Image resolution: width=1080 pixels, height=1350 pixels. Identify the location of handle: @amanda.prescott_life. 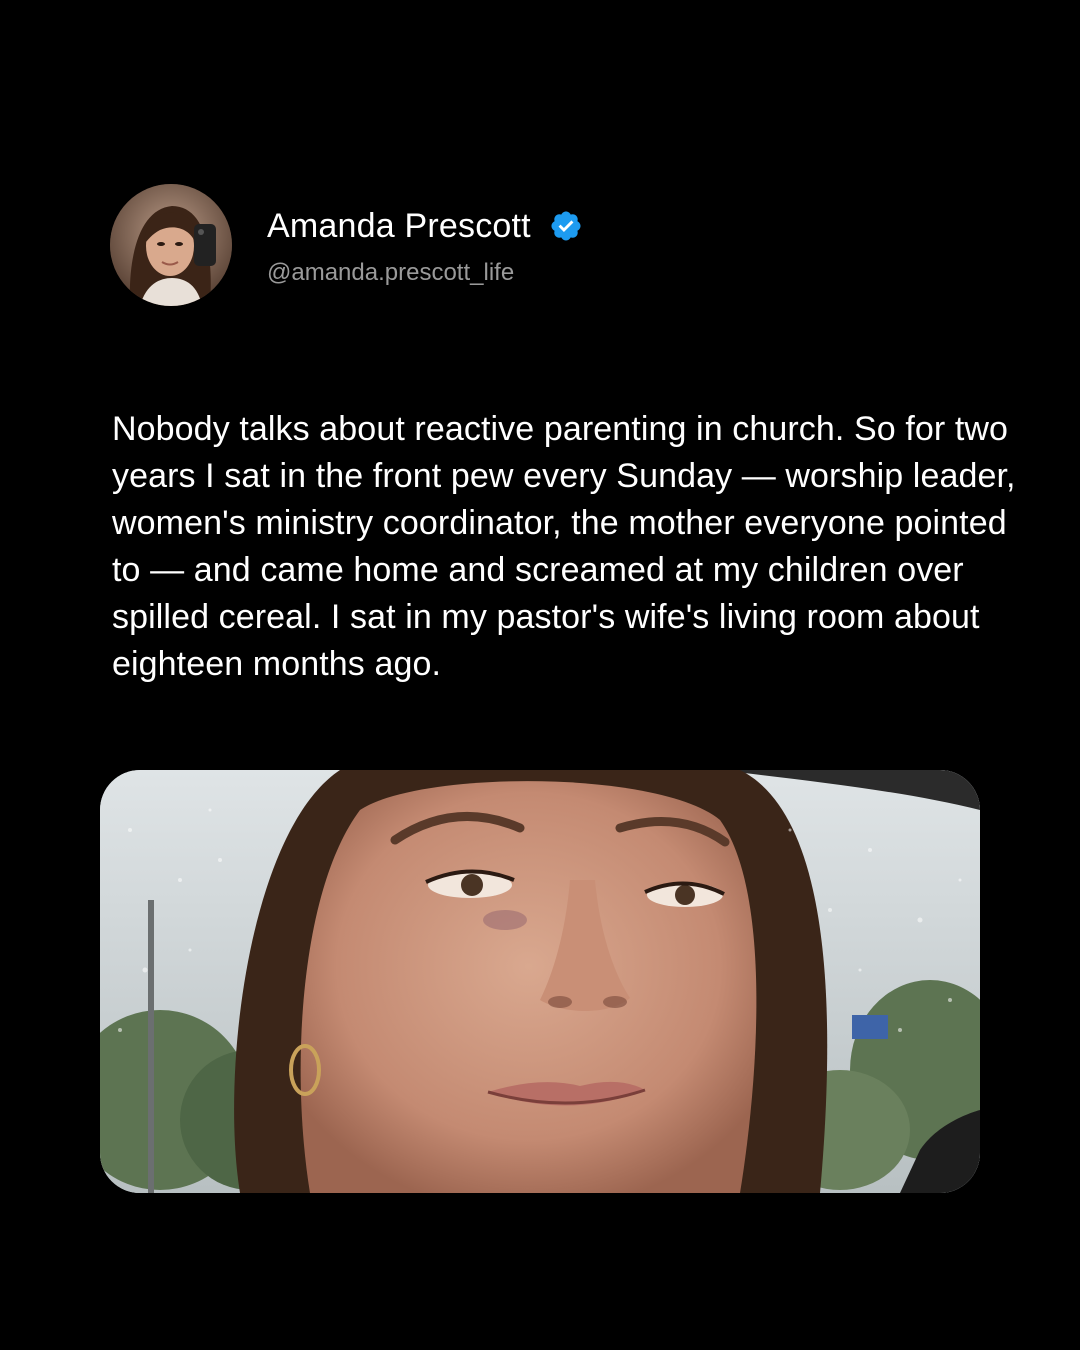
(425, 273).